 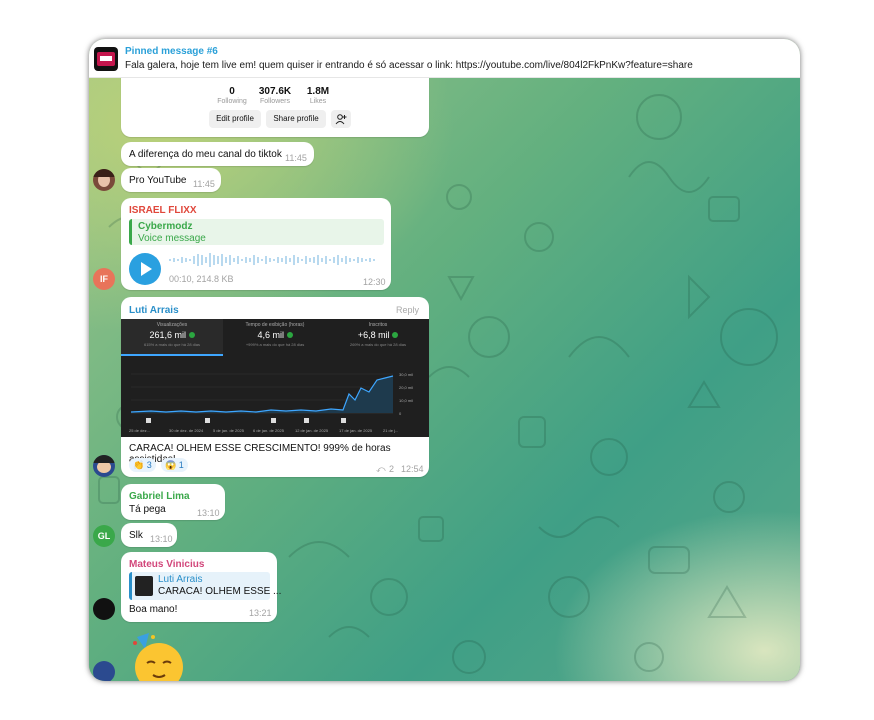 What do you see at coordinates (406, 400) in the screenshot?
I see `y-tick: 10,0 mil` at bounding box center [406, 400].